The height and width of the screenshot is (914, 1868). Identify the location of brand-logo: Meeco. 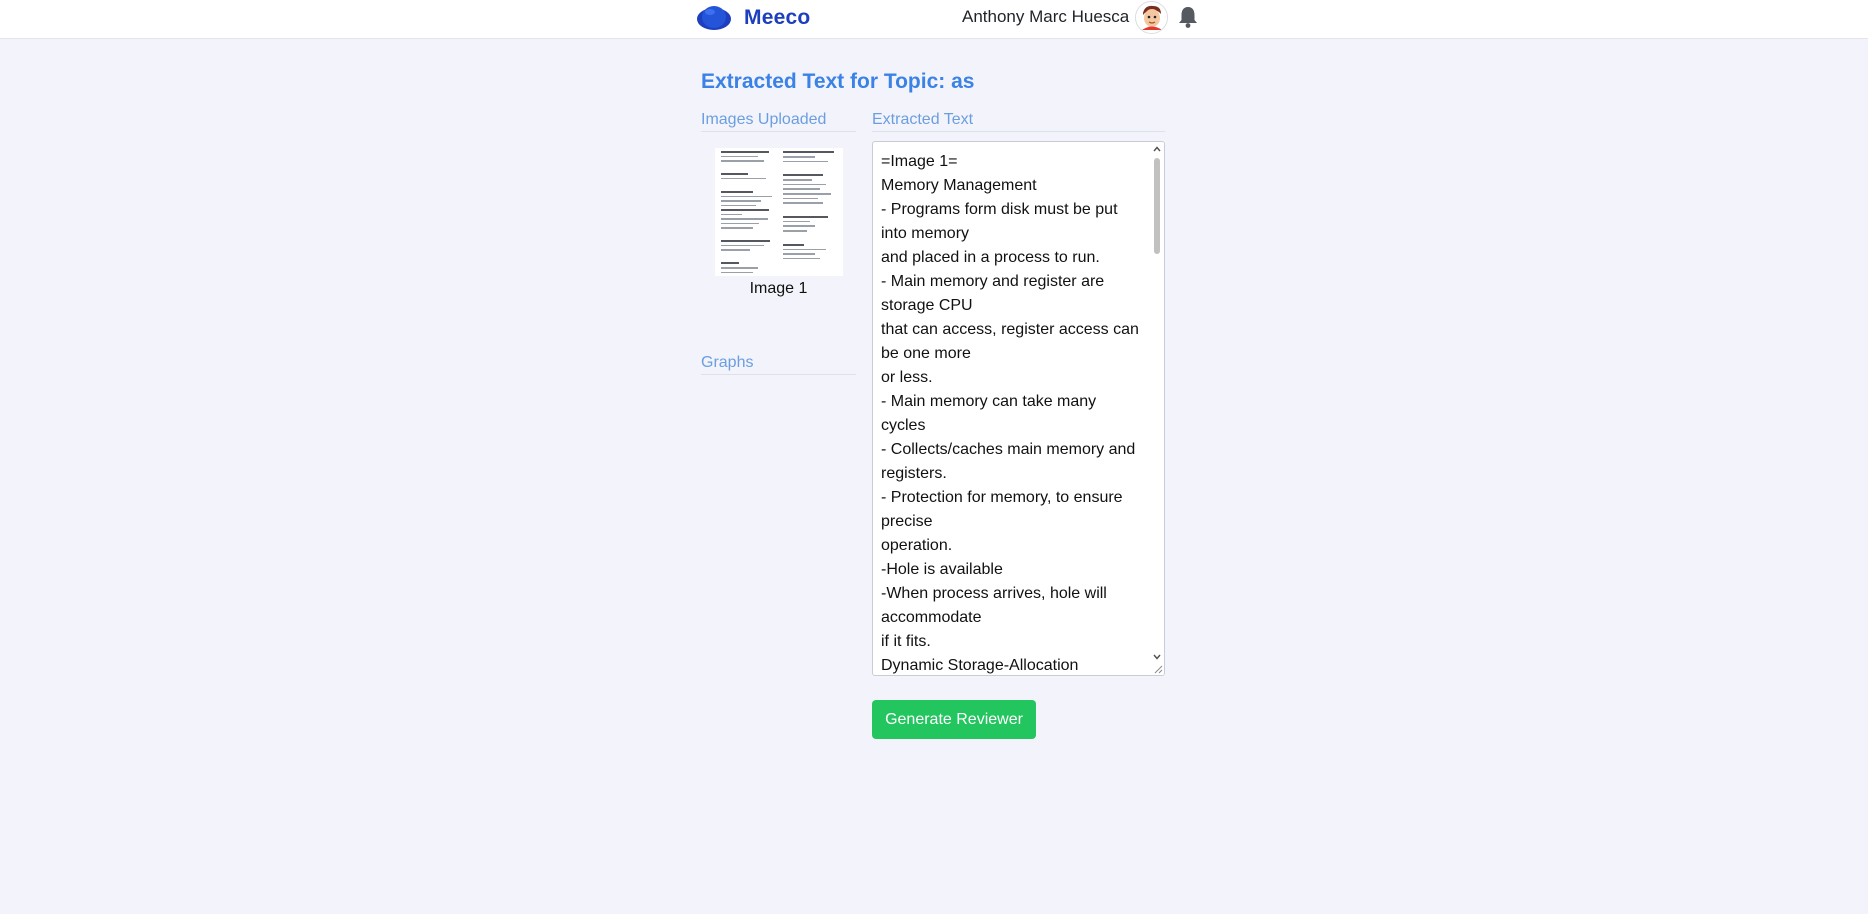
(753, 18).